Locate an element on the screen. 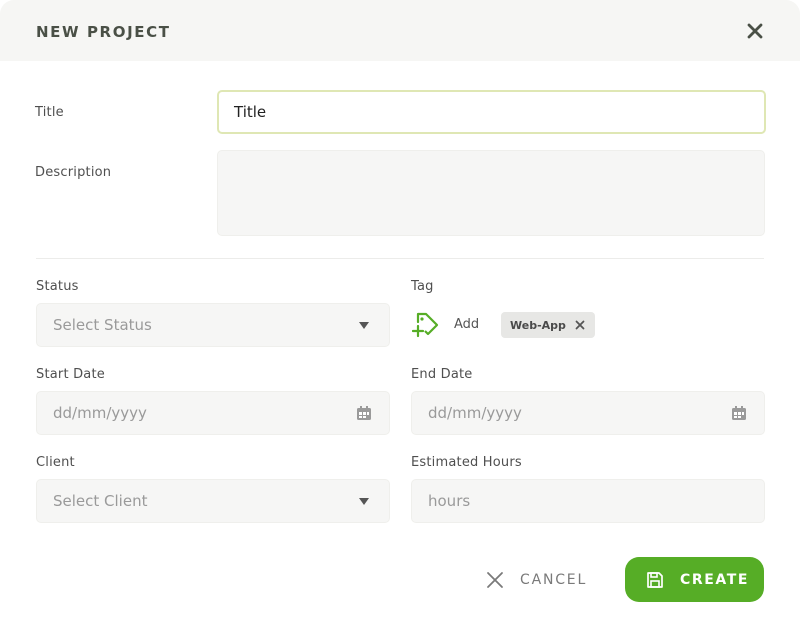 The height and width of the screenshot is (638, 800). create-button: CREATE is located at coordinates (694, 579).